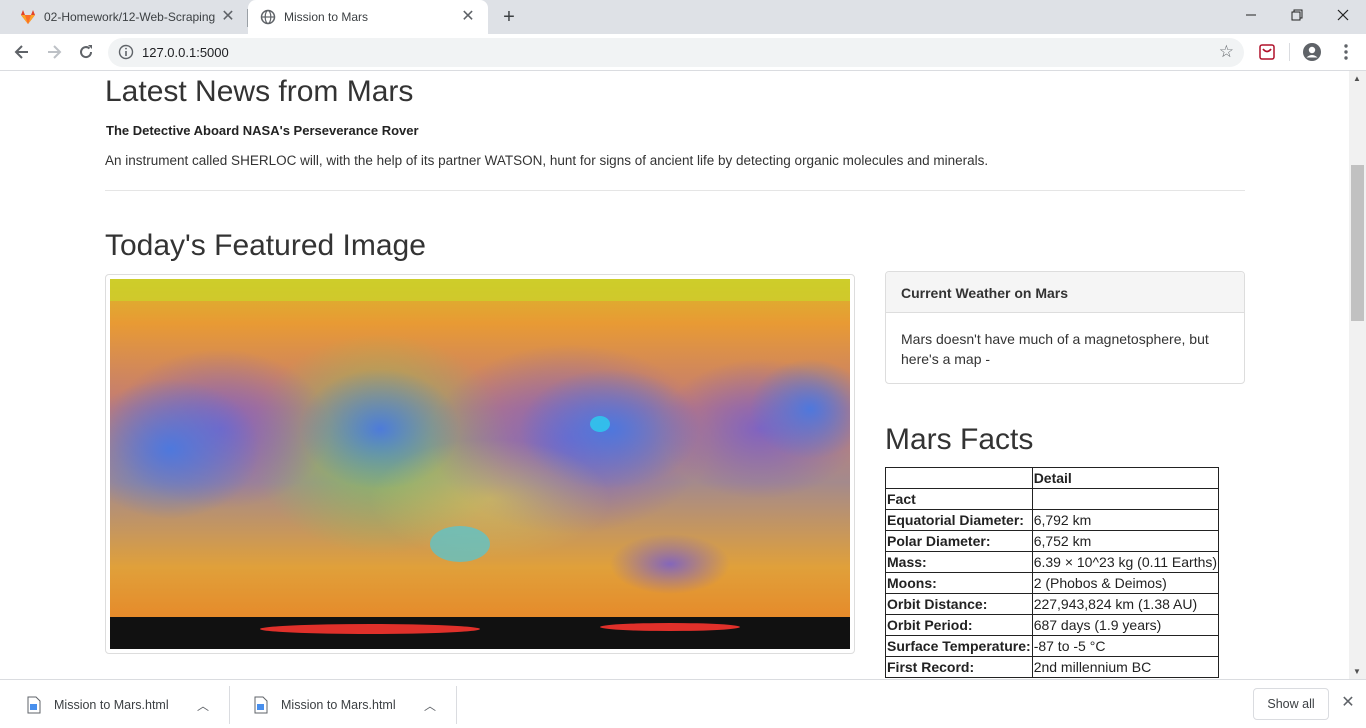  Describe the element at coordinates (1125, 562) in the screenshot. I see `fact-detail: 6.39 × 10^23 kg (0.11 Earths)` at that location.